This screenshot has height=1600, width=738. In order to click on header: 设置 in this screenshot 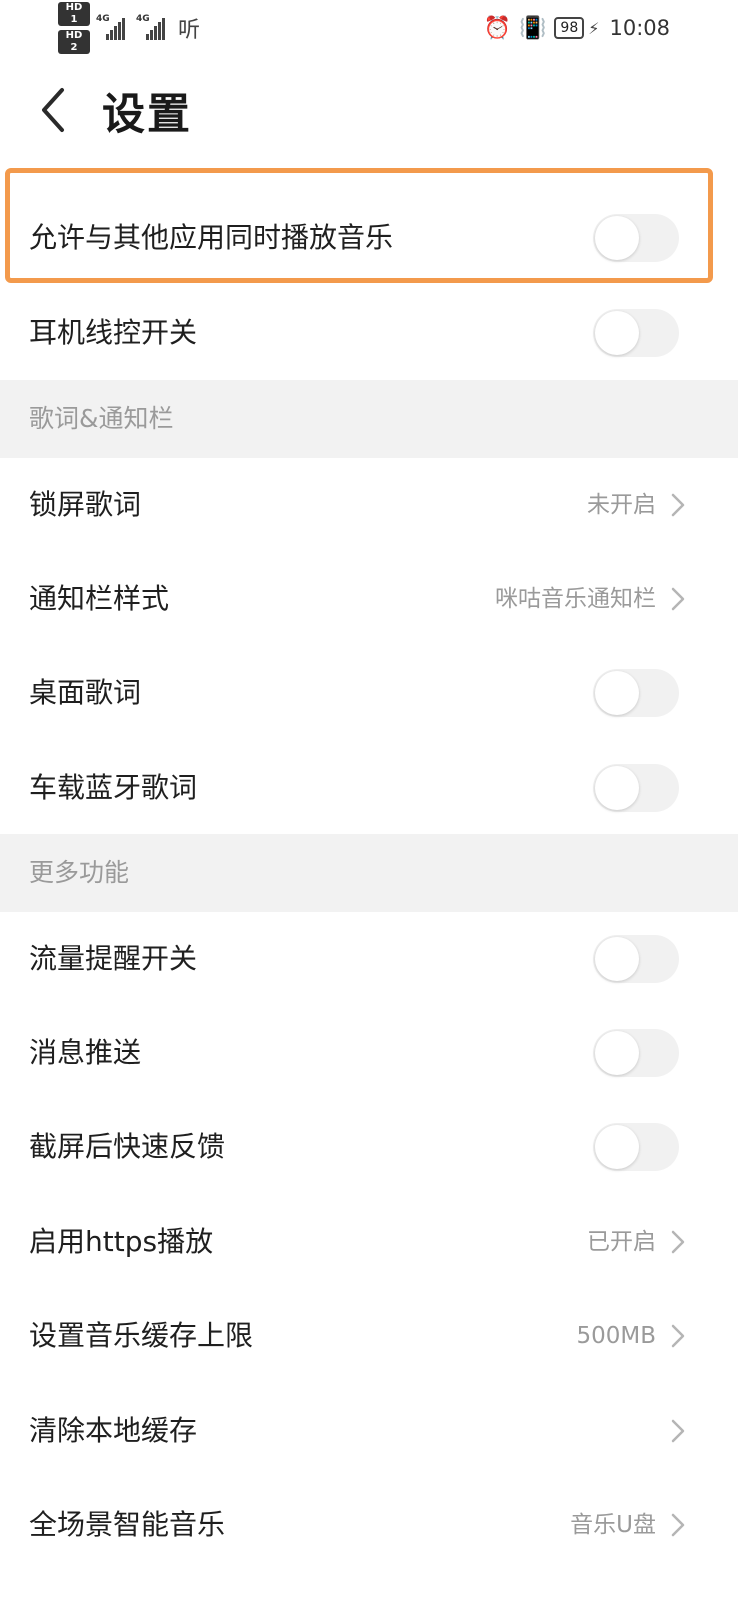, I will do `click(369, 110)`.